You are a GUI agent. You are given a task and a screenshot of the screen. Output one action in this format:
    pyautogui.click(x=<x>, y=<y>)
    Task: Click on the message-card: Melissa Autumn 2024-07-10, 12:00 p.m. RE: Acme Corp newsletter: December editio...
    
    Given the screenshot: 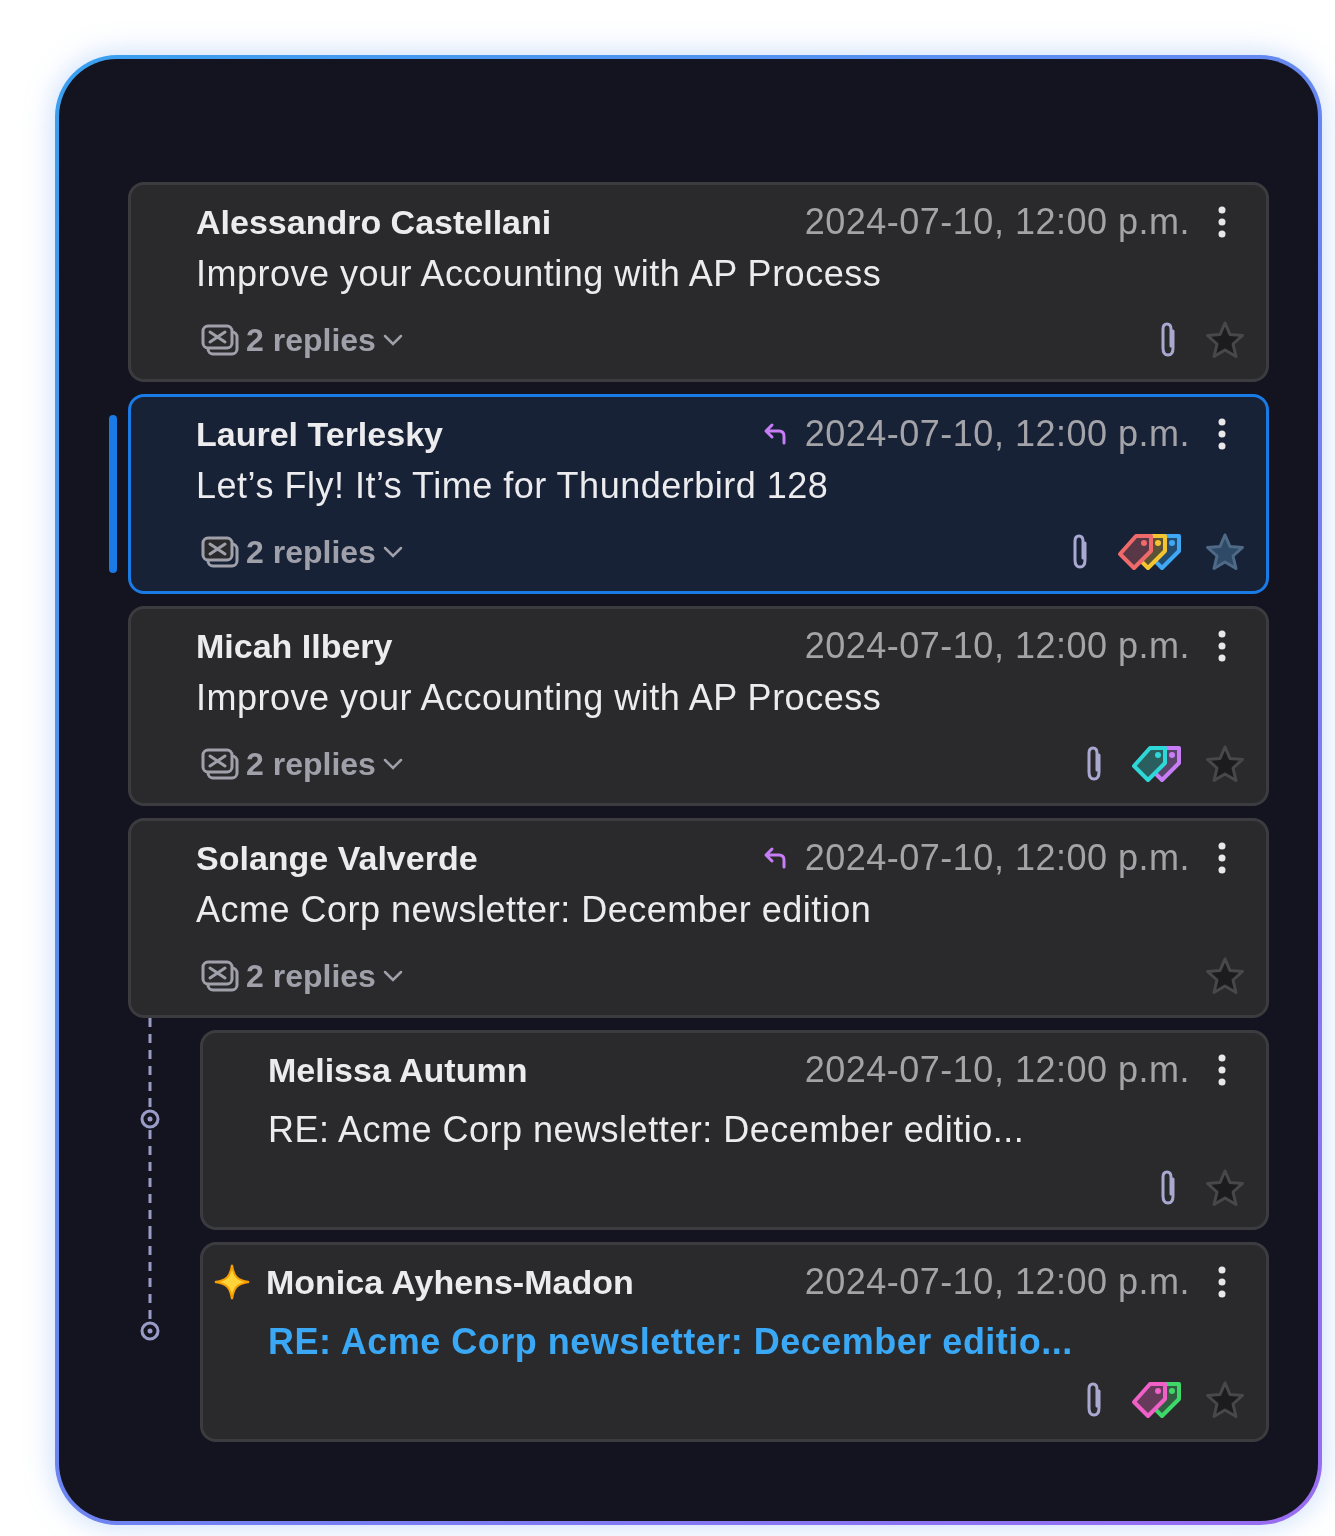 What is the action you would take?
    pyautogui.click(x=734, y=1130)
    